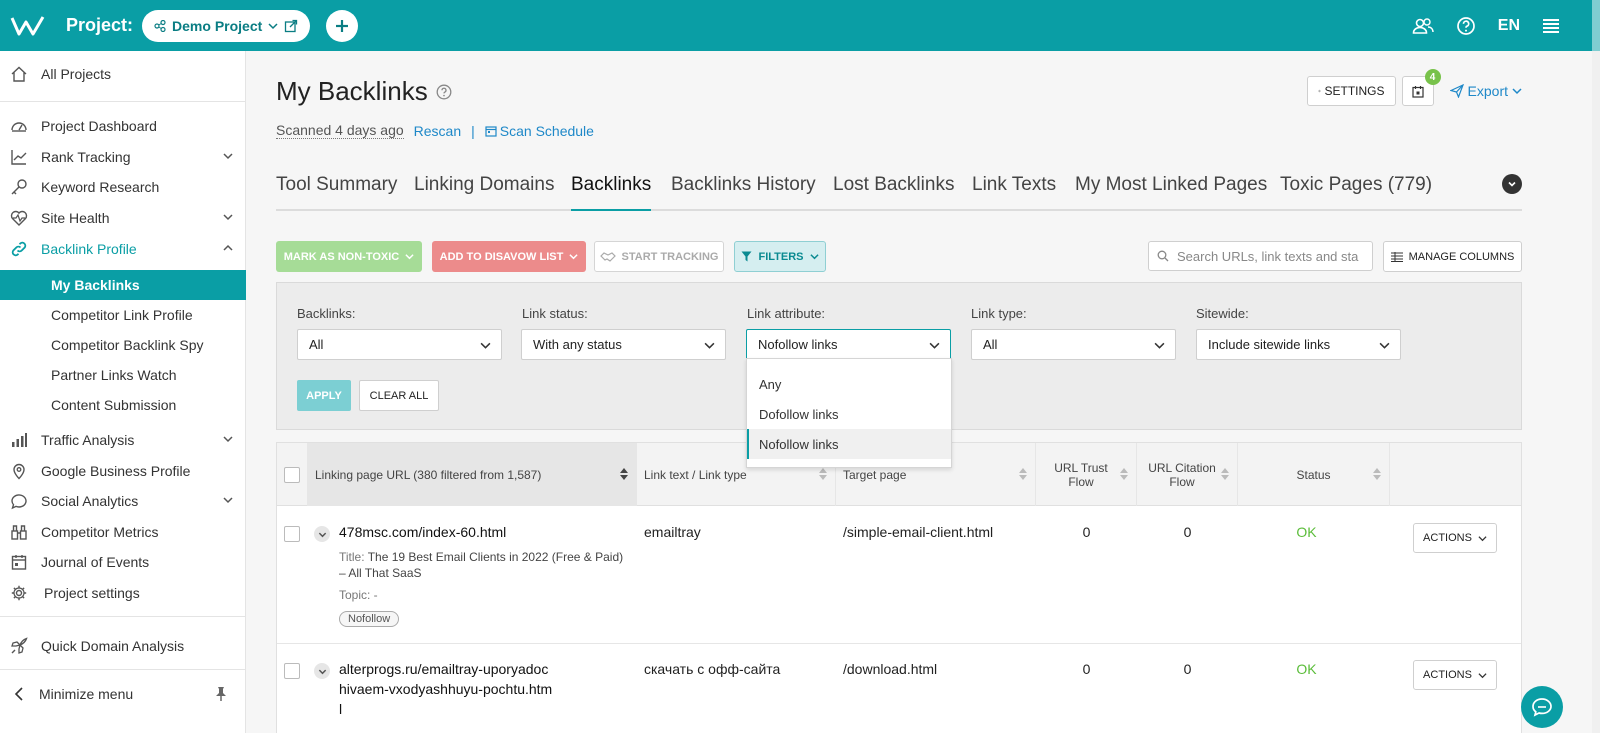 The height and width of the screenshot is (733, 1600). Describe the element at coordinates (399, 395) in the screenshot. I see `clear-all-button: CLEAR ALL` at that location.